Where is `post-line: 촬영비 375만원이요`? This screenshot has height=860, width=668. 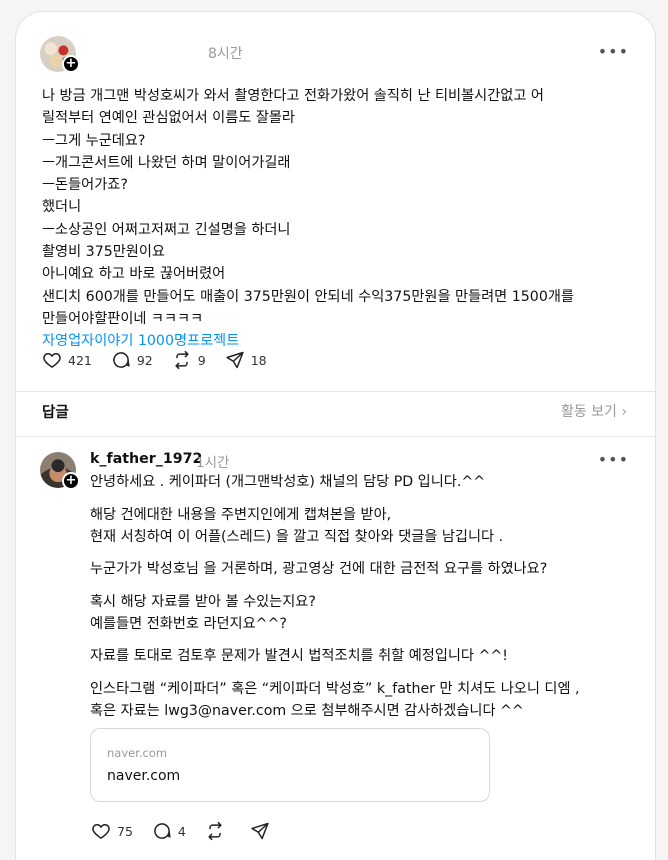
post-line: 촬영비 375만원이요 is located at coordinates (103, 252).